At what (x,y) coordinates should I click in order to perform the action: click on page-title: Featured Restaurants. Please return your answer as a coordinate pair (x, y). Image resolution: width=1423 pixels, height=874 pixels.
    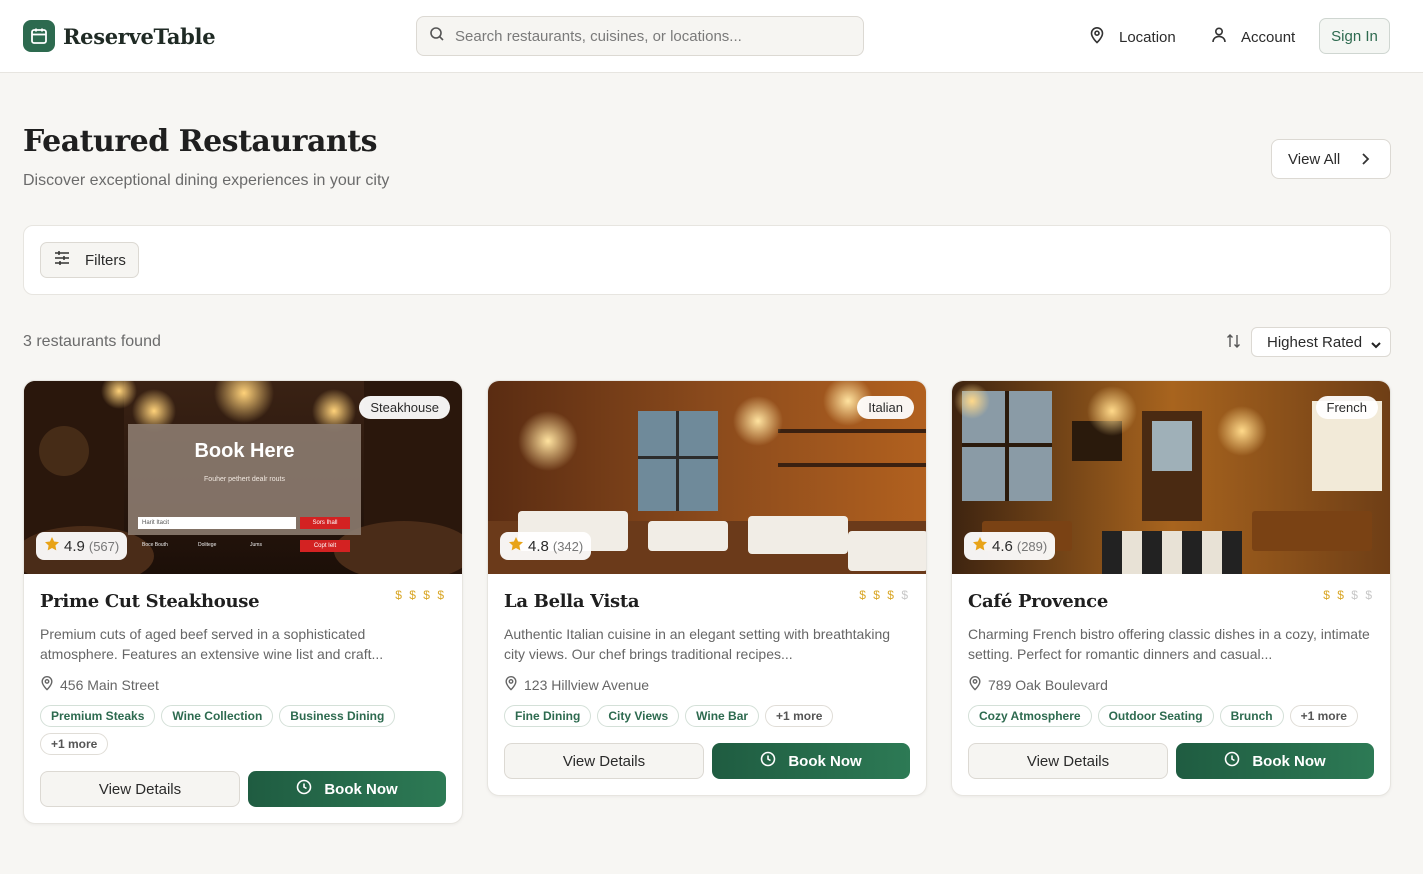
    Looking at the image, I should click on (200, 141).